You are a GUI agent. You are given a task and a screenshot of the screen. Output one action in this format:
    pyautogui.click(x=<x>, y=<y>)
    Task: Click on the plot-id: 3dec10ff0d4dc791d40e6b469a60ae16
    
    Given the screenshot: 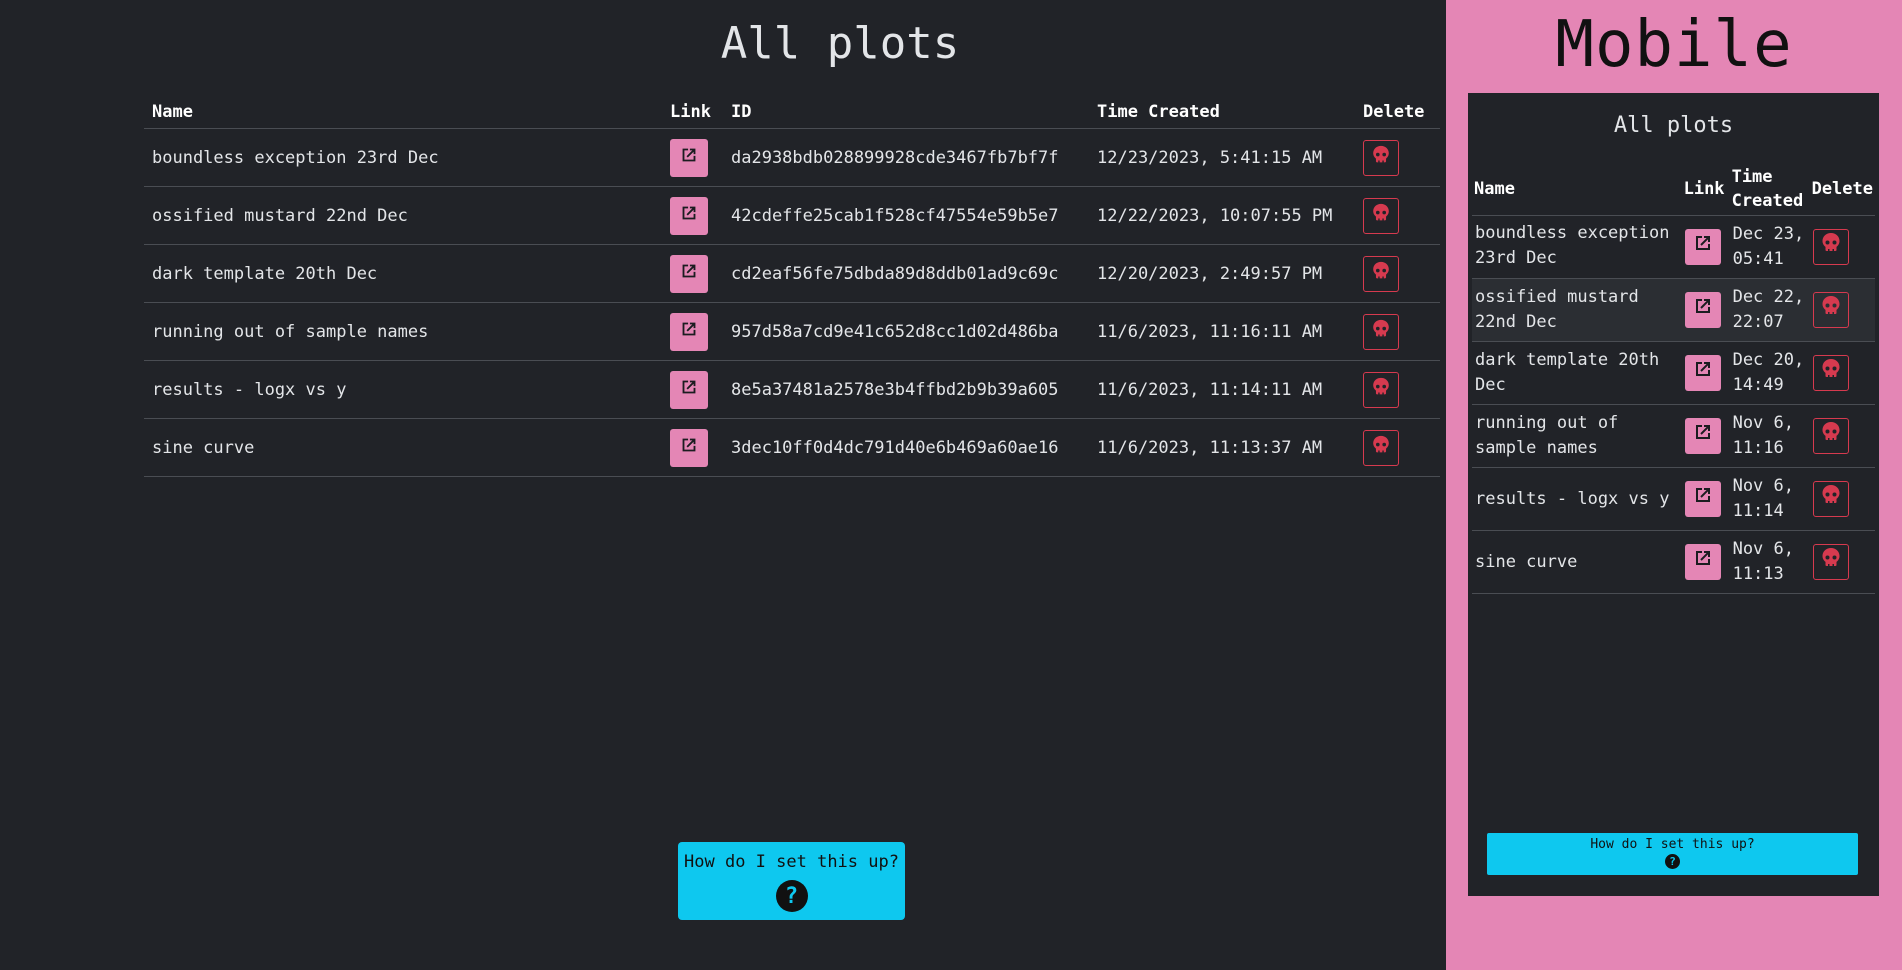 What is the action you would take?
    pyautogui.click(x=906, y=447)
    